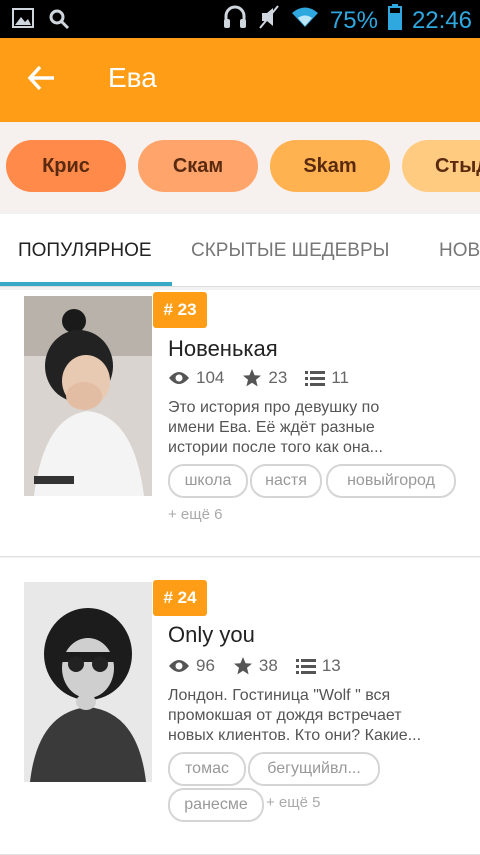 The width and height of the screenshot is (480, 855). I want to click on stars-count: 38, so click(268, 665).